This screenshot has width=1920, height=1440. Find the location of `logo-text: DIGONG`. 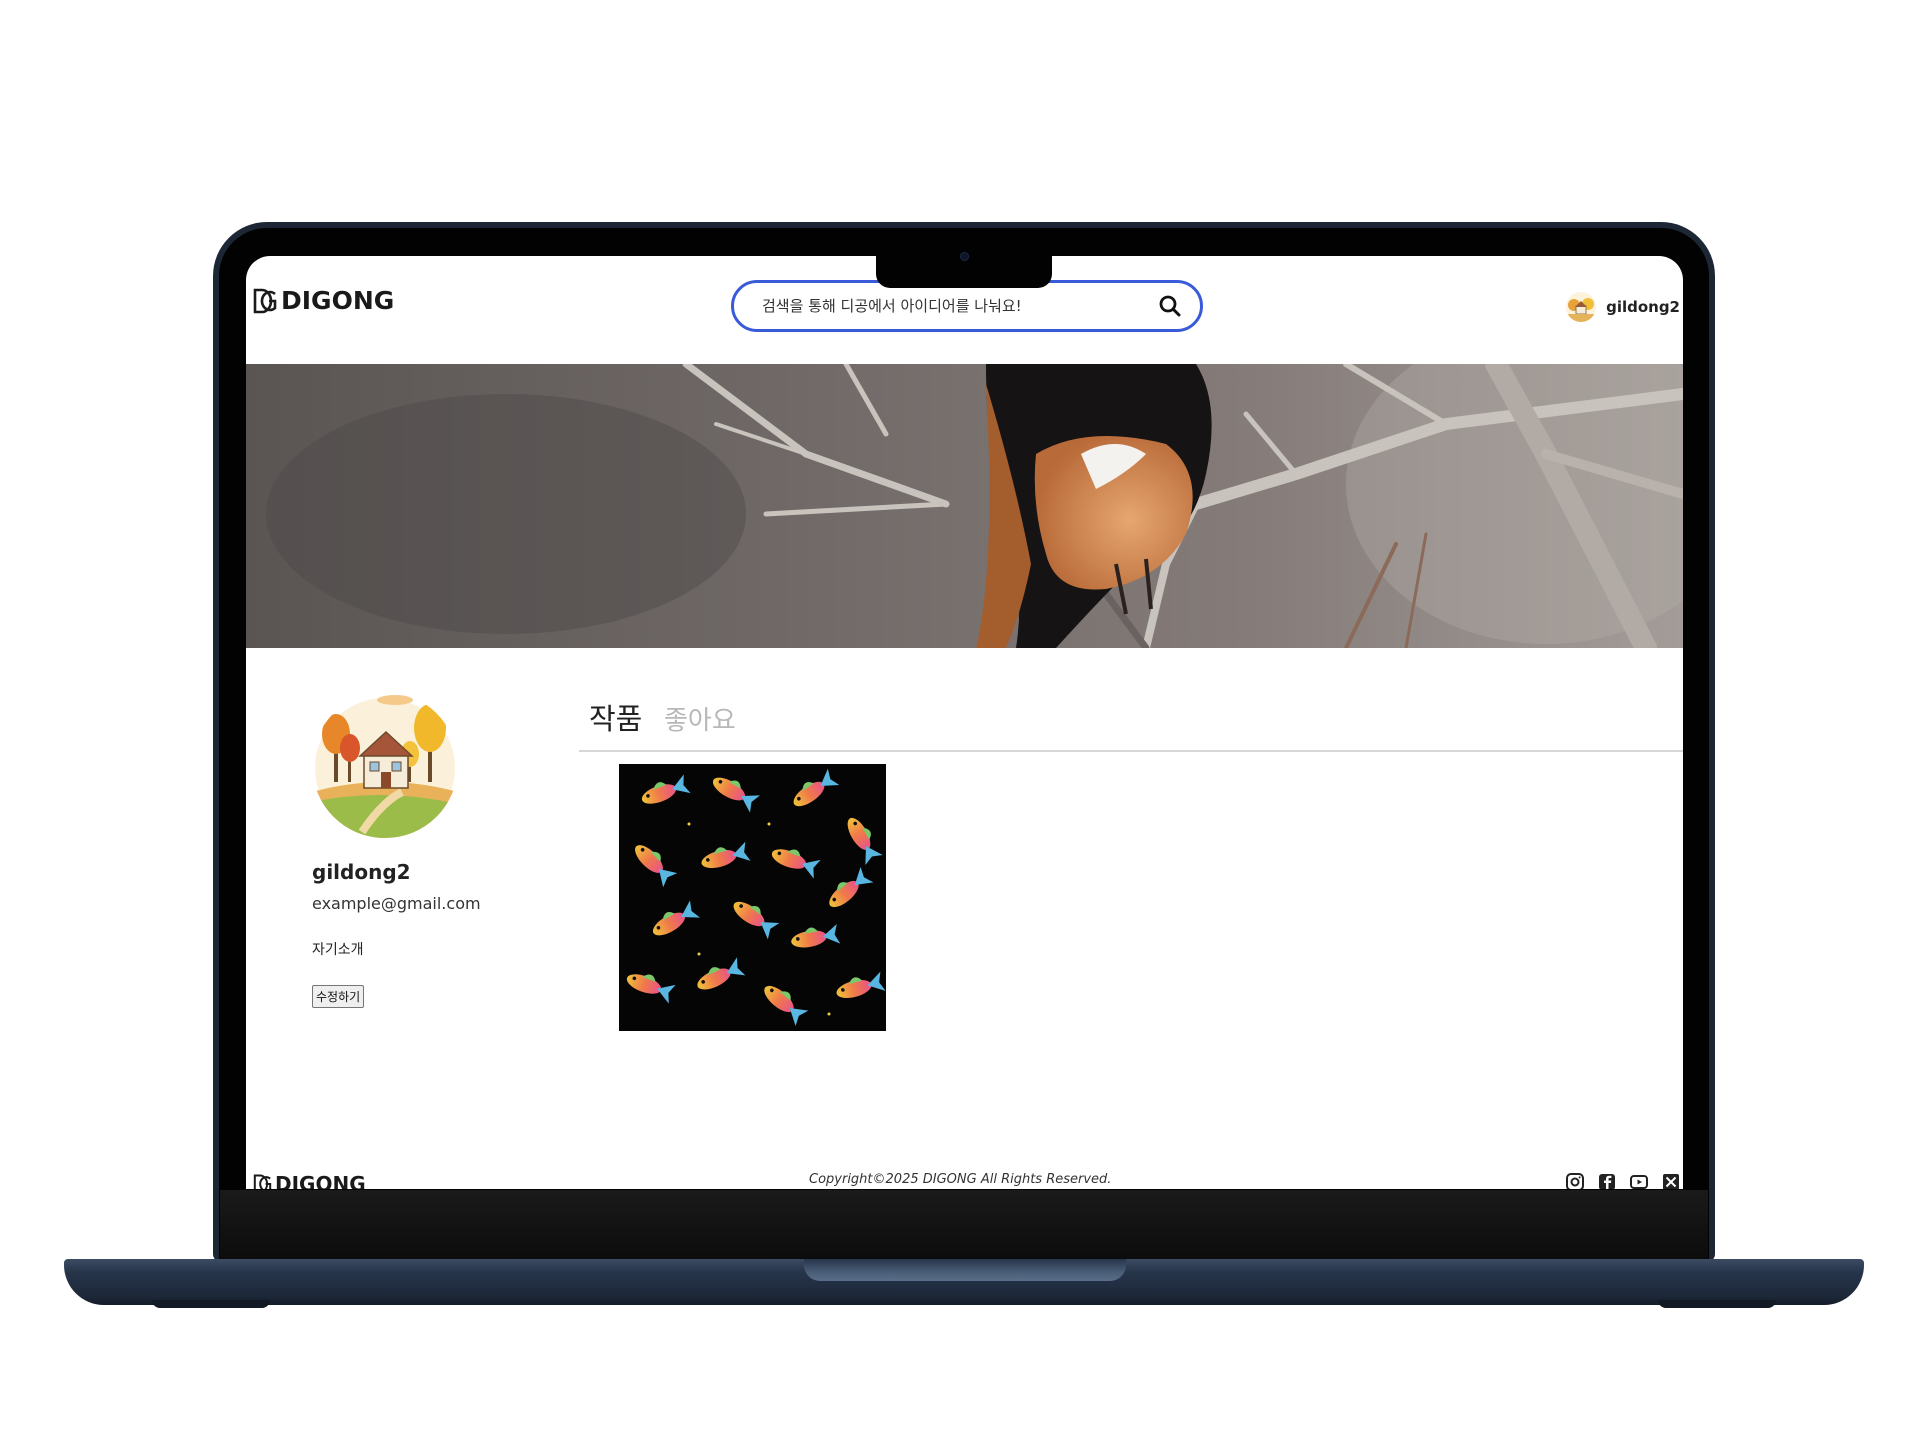

logo-text: DIGONG is located at coordinates (338, 300).